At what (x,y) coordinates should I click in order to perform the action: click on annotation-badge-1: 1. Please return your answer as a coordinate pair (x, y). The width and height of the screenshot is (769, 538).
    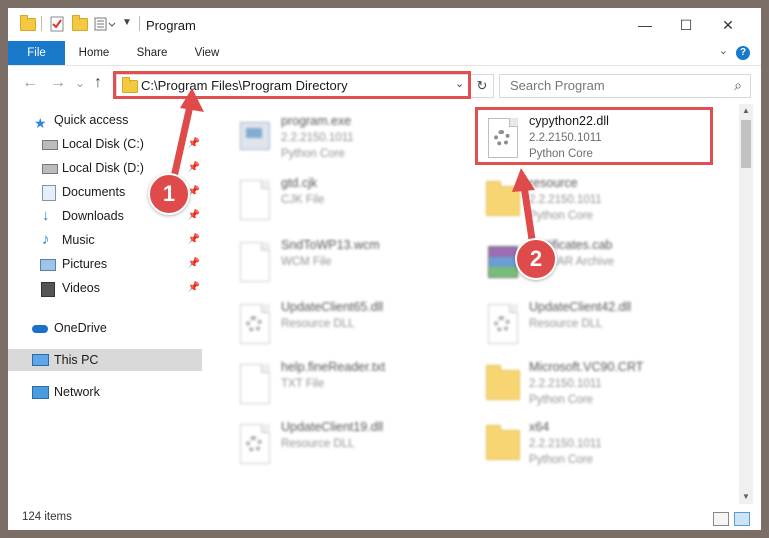
    Looking at the image, I should click on (169, 194).